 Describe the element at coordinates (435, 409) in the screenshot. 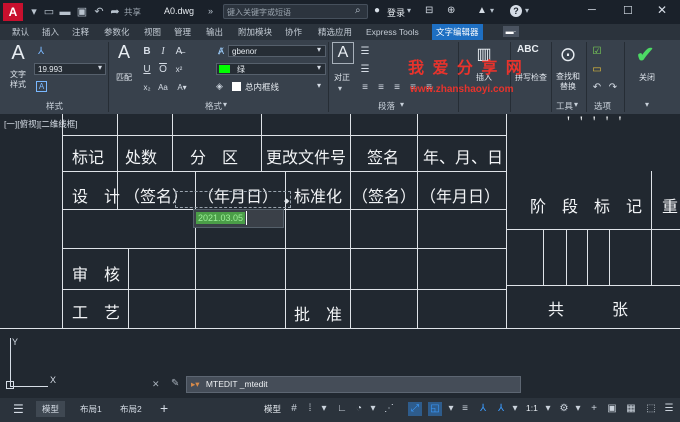

I see `object-snap-icon: ◱` at that location.